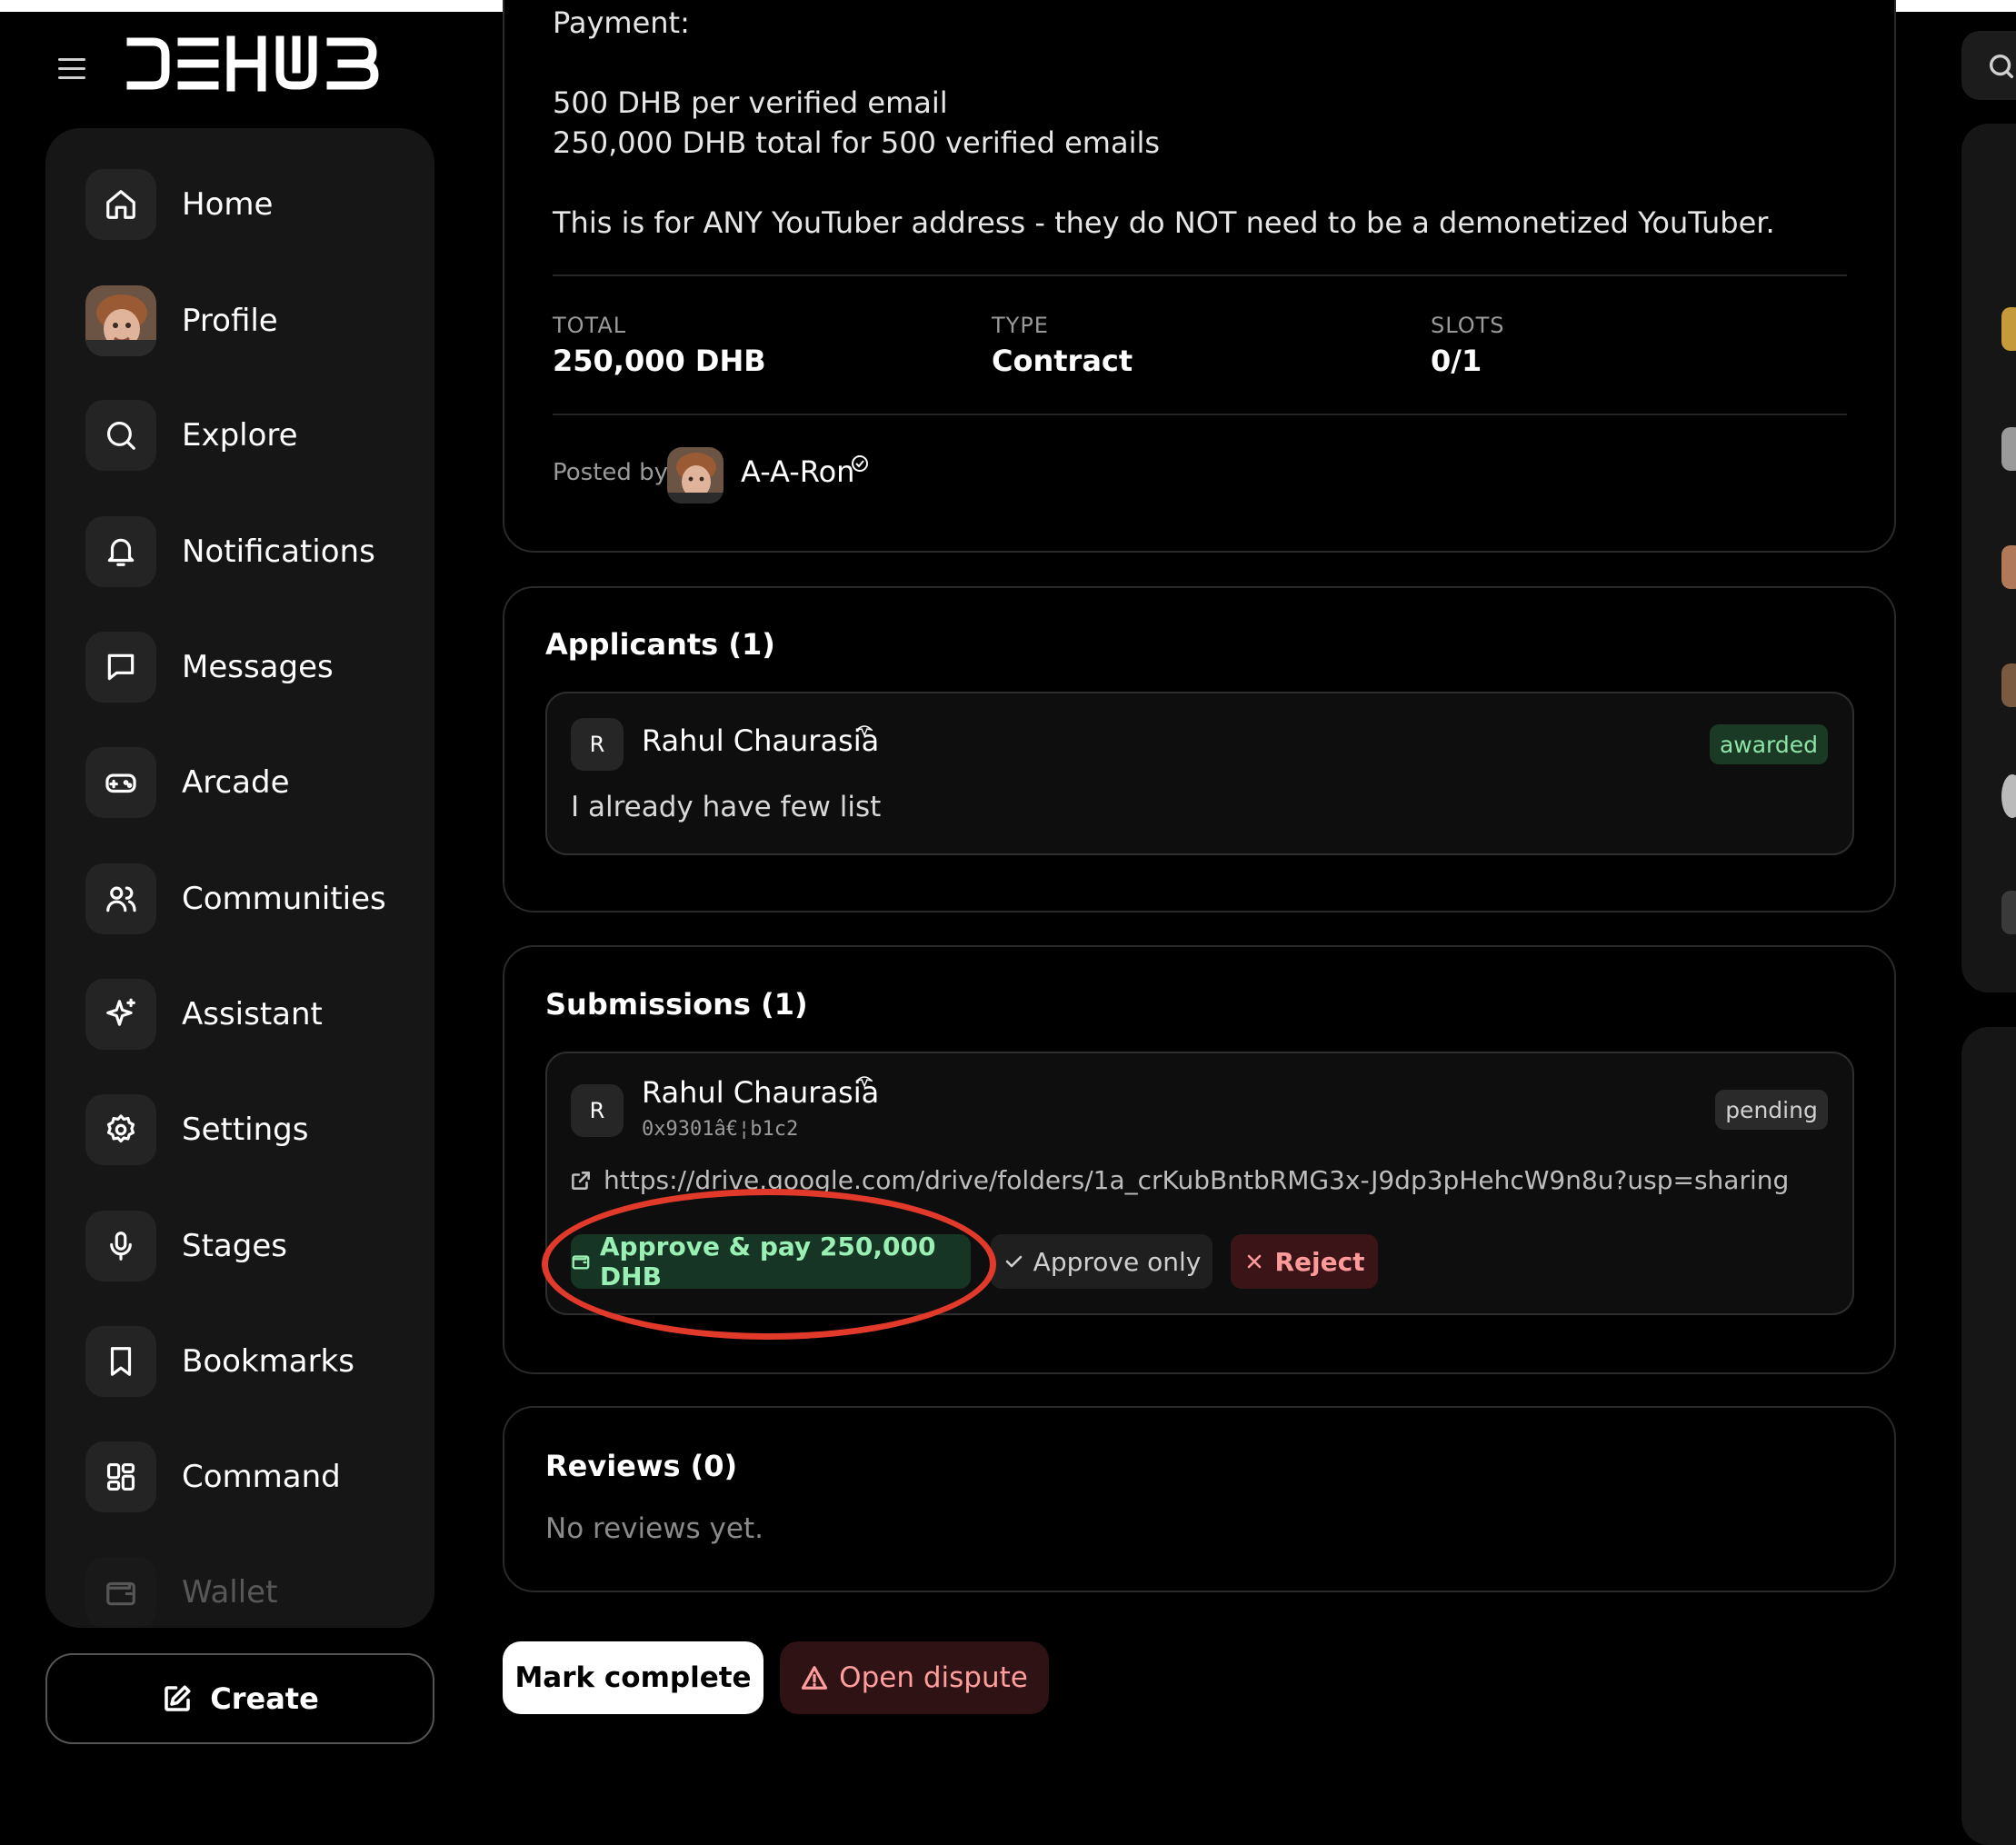  I want to click on sidebar-item-settings: Settings, so click(249, 1129).